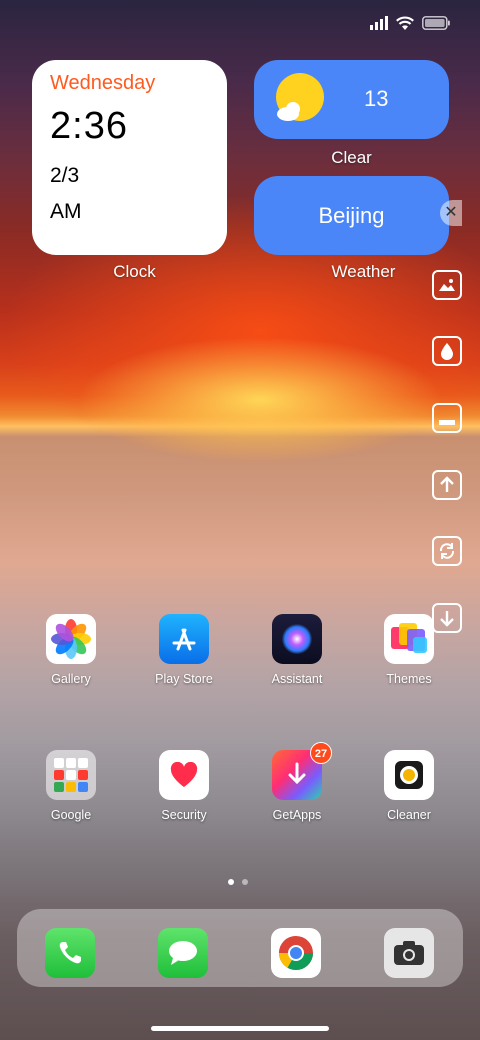 This screenshot has width=480, height=1040. I want to click on app-label: Security, so click(184, 815).